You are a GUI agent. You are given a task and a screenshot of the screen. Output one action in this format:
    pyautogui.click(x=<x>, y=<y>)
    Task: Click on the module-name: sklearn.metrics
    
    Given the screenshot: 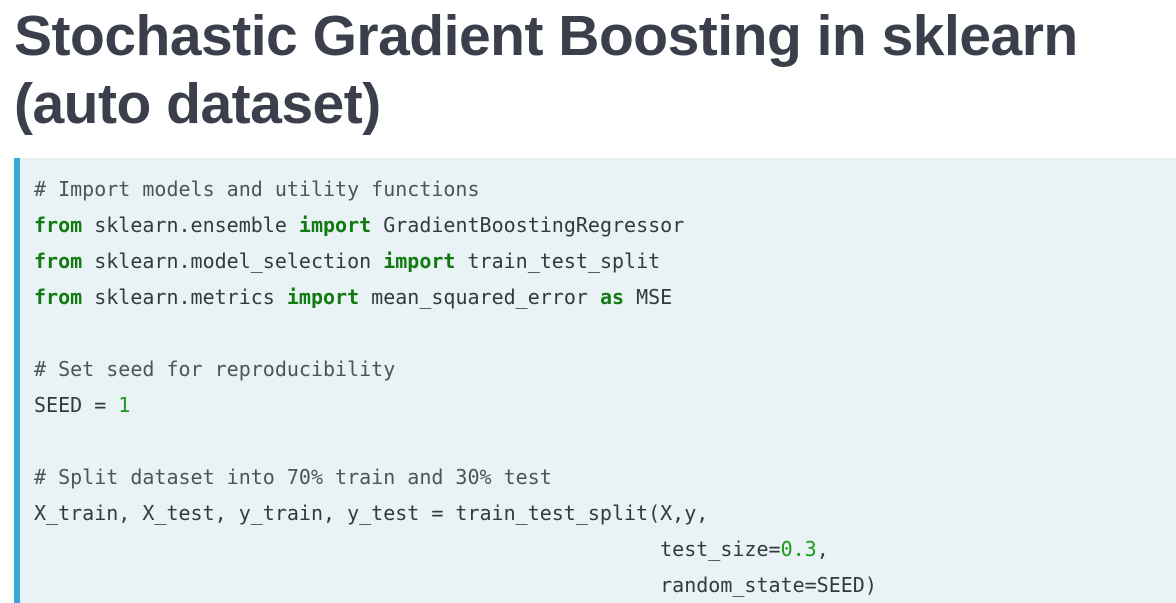 What is the action you would take?
    pyautogui.click(x=184, y=297)
    